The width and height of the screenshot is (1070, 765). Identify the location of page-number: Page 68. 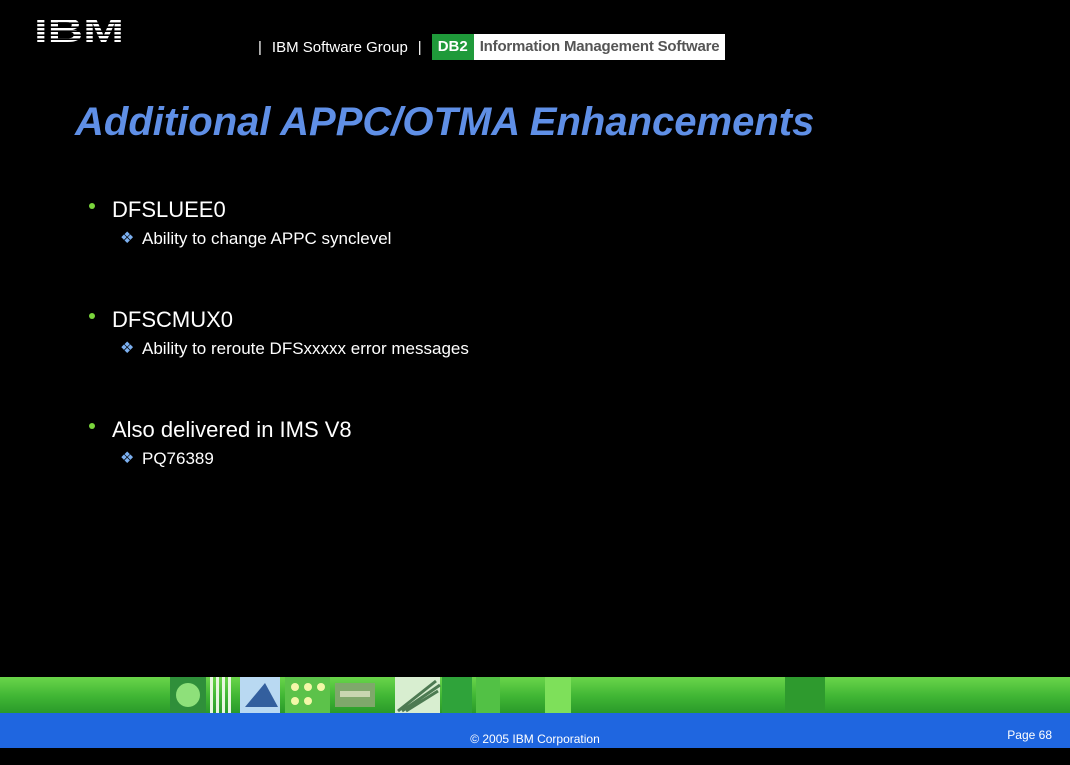
(1029, 735).